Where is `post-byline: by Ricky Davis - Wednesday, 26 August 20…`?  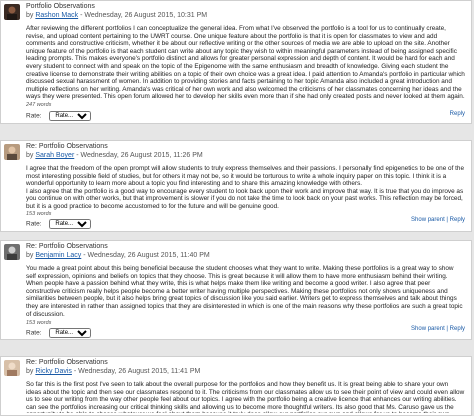
post-byline: by Ricky Davis - Wednesday, 26 August 20… is located at coordinates (113, 371).